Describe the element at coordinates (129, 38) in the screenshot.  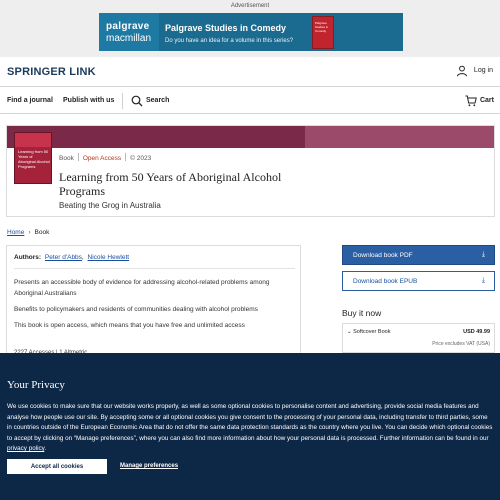
I see `ad-brand-line2: macmillan` at that location.